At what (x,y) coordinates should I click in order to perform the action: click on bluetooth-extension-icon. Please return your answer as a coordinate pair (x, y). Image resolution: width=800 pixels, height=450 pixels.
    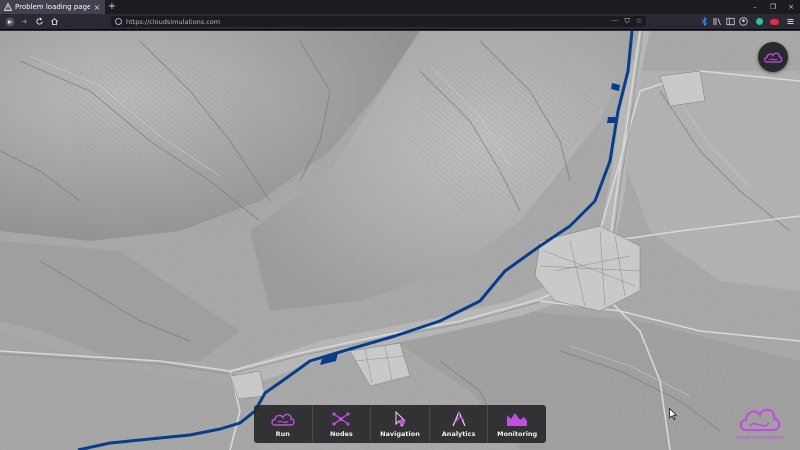
    Looking at the image, I should click on (704, 21).